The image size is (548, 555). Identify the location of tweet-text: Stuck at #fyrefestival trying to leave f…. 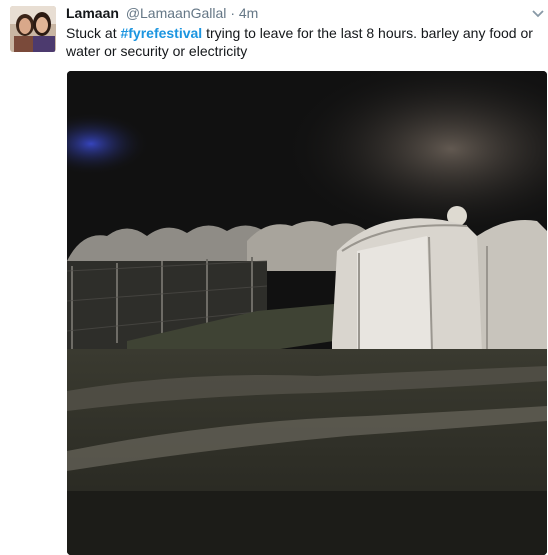
(301, 42).